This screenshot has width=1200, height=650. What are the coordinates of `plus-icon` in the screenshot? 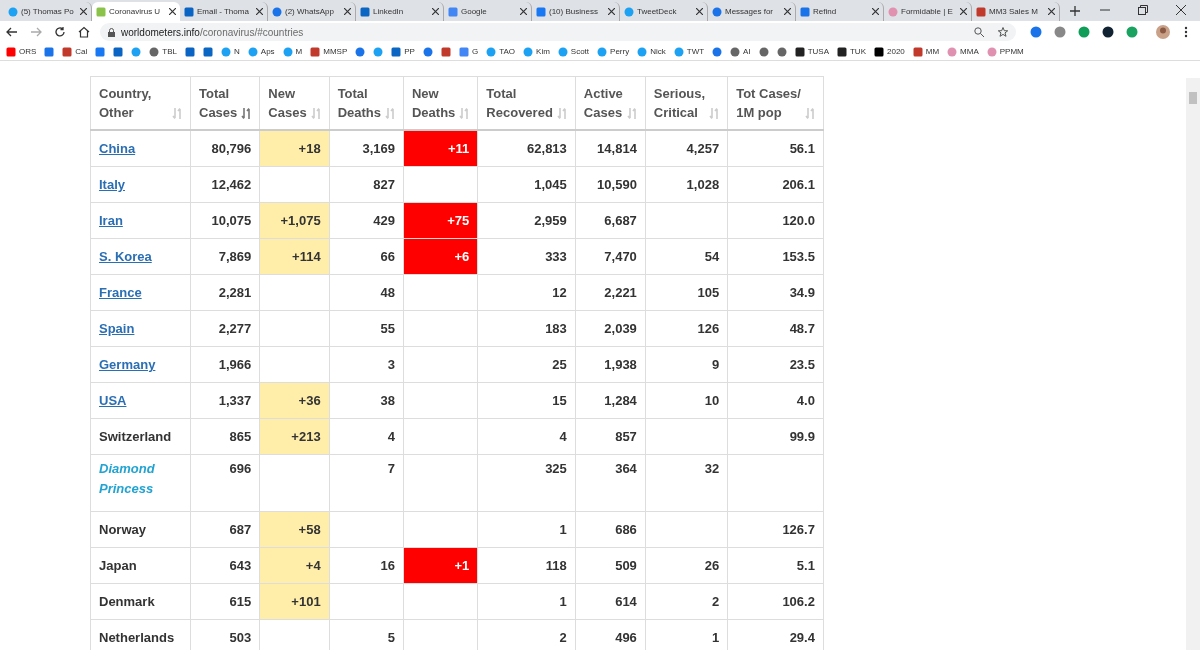 It's located at (1075, 11).